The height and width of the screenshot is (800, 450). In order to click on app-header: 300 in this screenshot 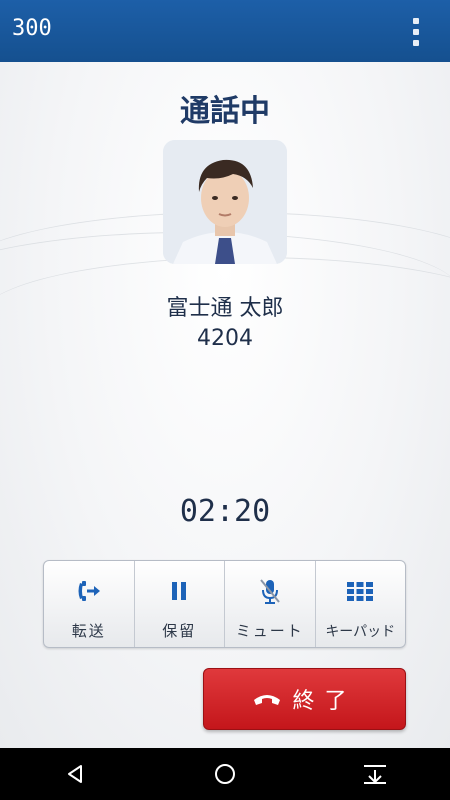, I will do `click(225, 31)`.